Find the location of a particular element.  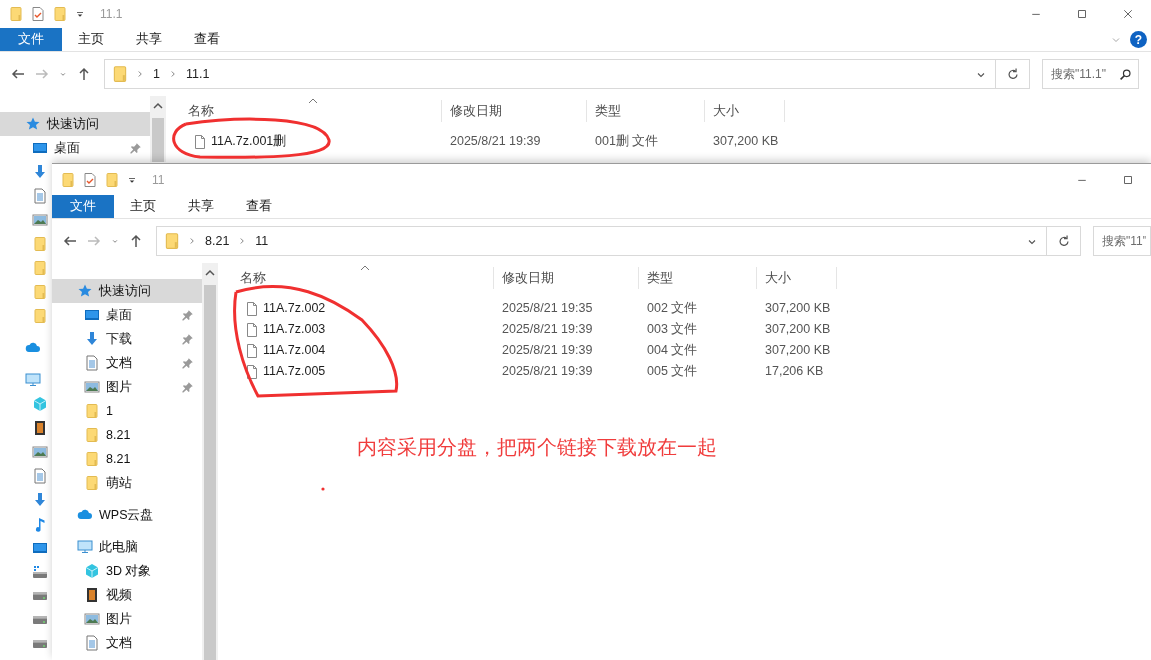

file-type: 003 文件 is located at coordinates (672, 330).